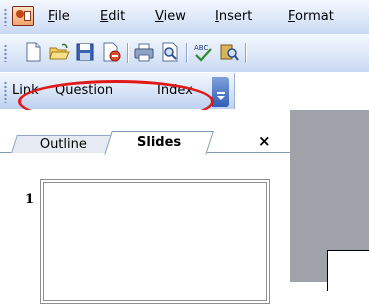 The height and width of the screenshot is (304, 369). What do you see at coordinates (348, 270) in the screenshot?
I see `slide-canvas` at bounding box center [348, 270].